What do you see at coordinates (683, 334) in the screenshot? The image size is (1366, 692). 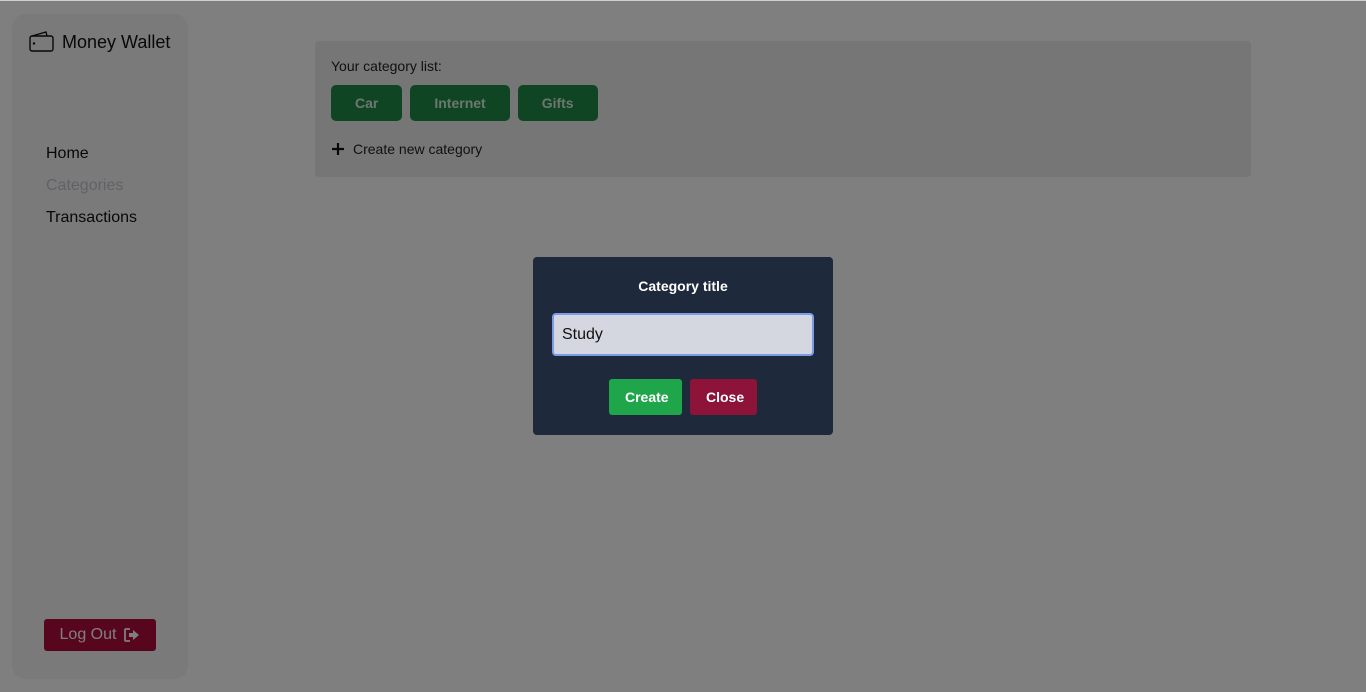 I see `category-title-input` at bounding box center [683, 334].